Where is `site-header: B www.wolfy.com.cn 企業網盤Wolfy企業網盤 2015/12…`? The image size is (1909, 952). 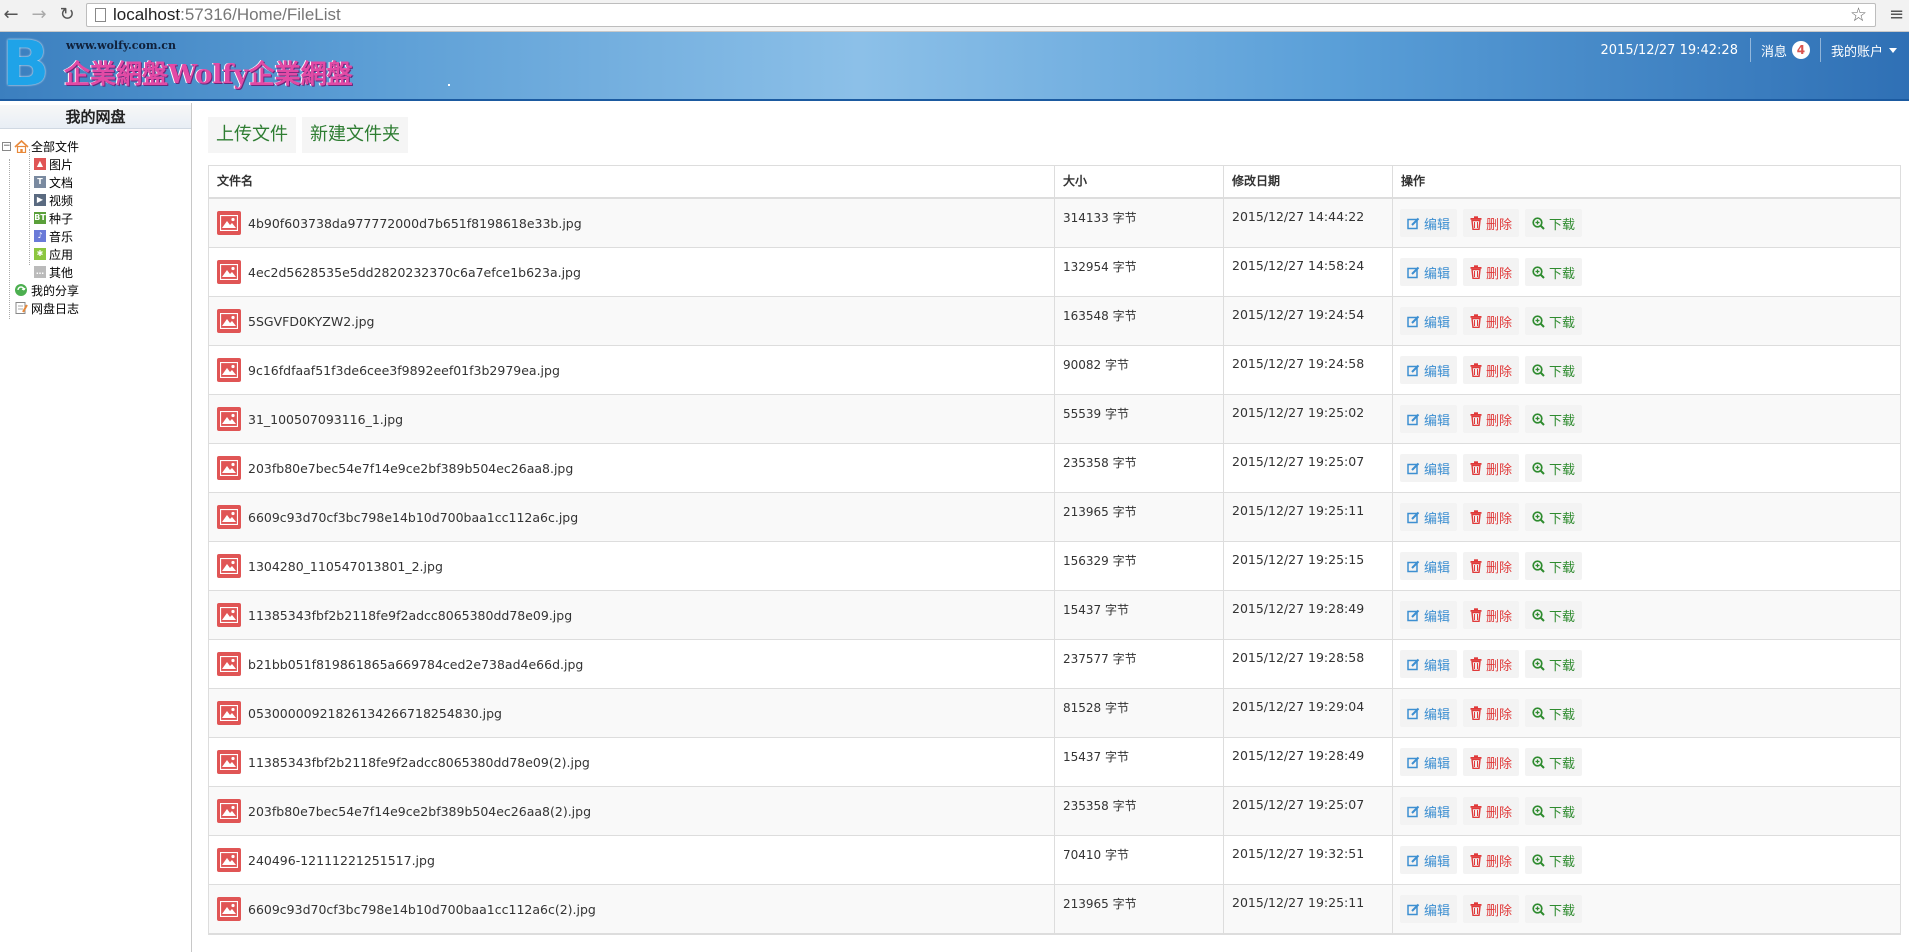
site-header: B www.wolfy.com.cn 企業網盤Wolfy企業網盤 2015/12… is located at coordinates (954, 66).